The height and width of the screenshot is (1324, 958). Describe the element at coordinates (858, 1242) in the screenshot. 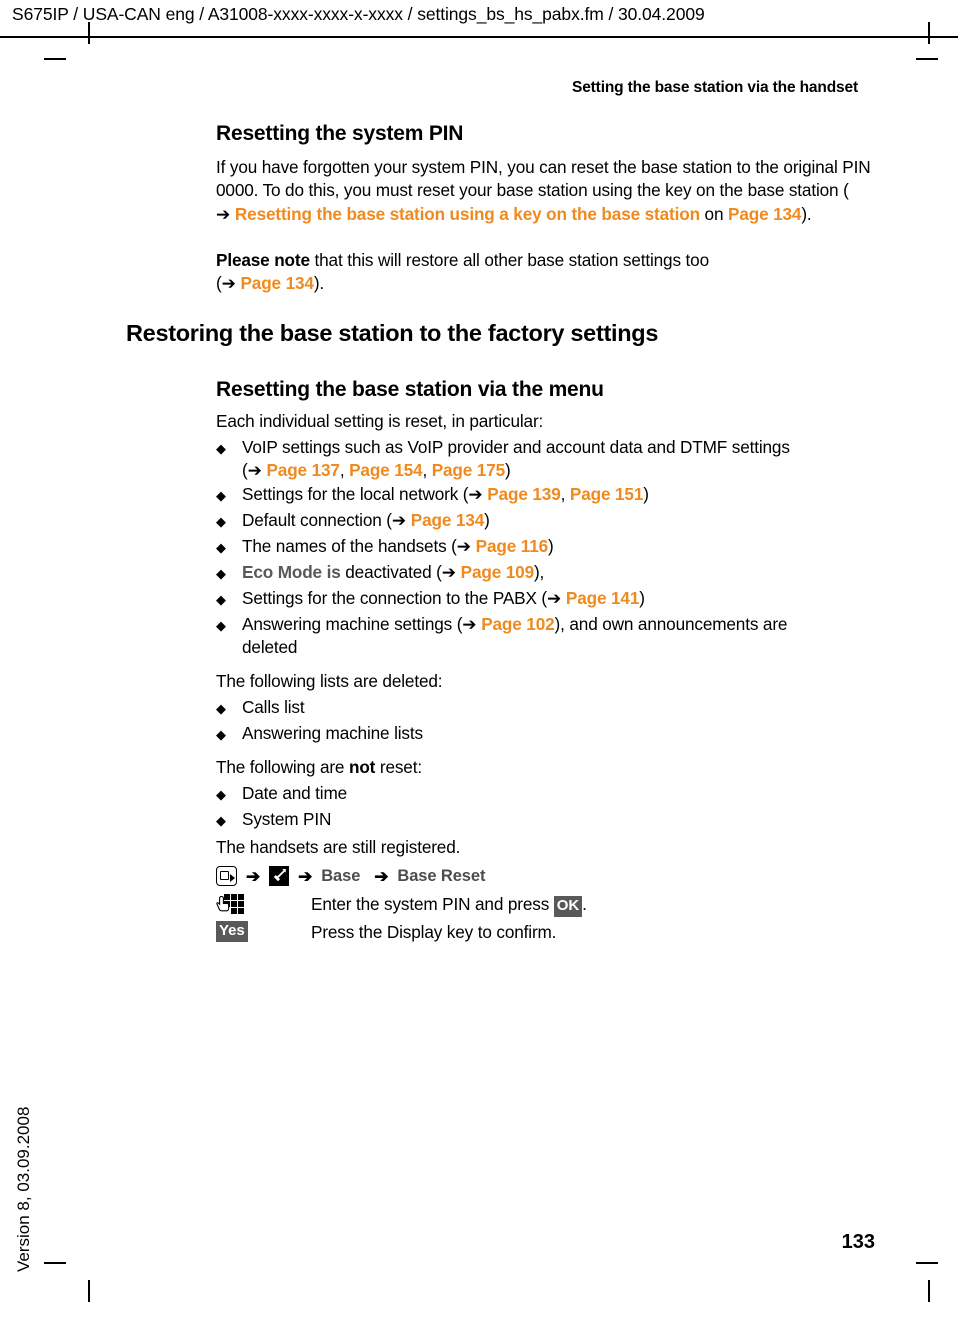

I see `page-number: 133` at that location.